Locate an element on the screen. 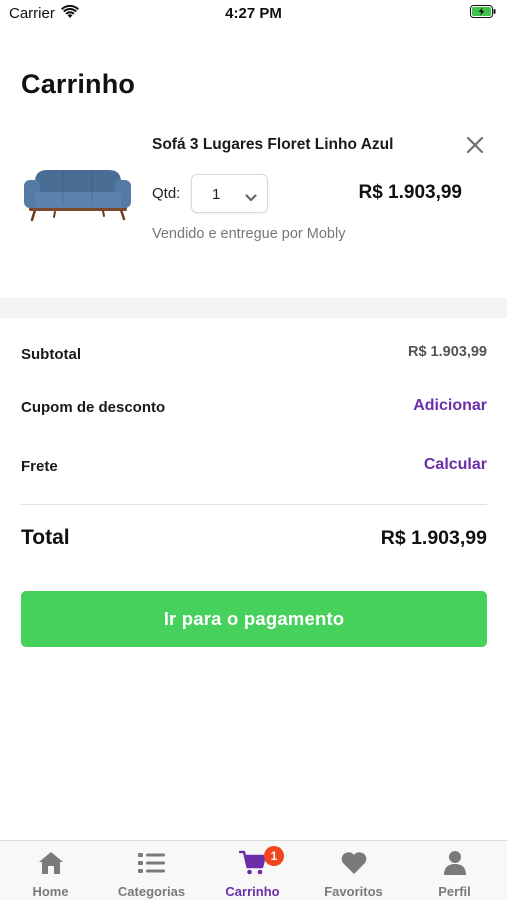  tab-label-home: Home is located at coordinates (50, 891).